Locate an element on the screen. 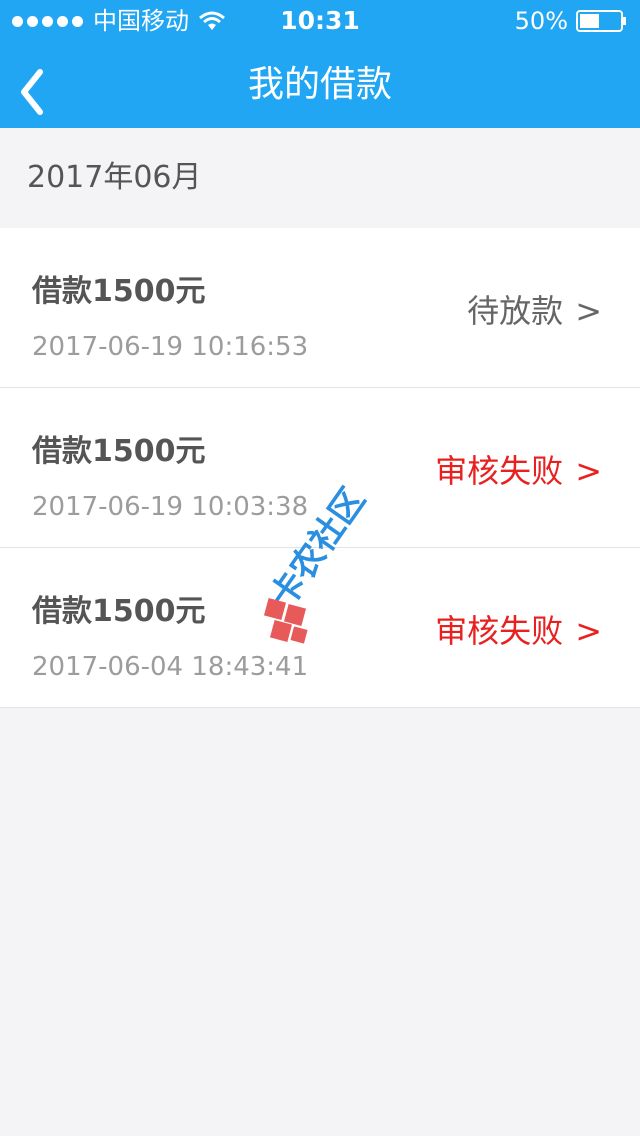 This screenshot has height=1136, width=640. battery-percent: 50% is located at coordinates (541, 21).